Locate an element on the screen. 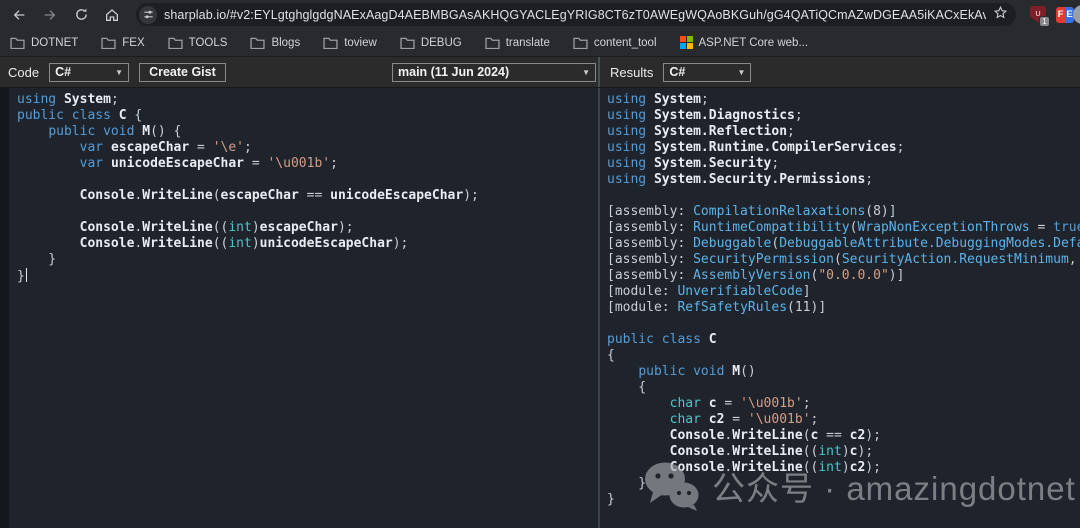 The height and width of the screenshot is (528, 1080). bookmark-item: TOOLS is located at coordinates (198, 42).